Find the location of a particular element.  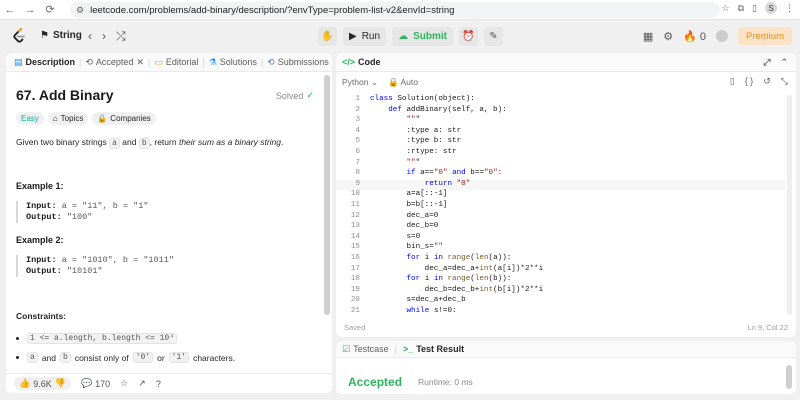

code-text: :rtype: str is located at coordinates (413, 152).